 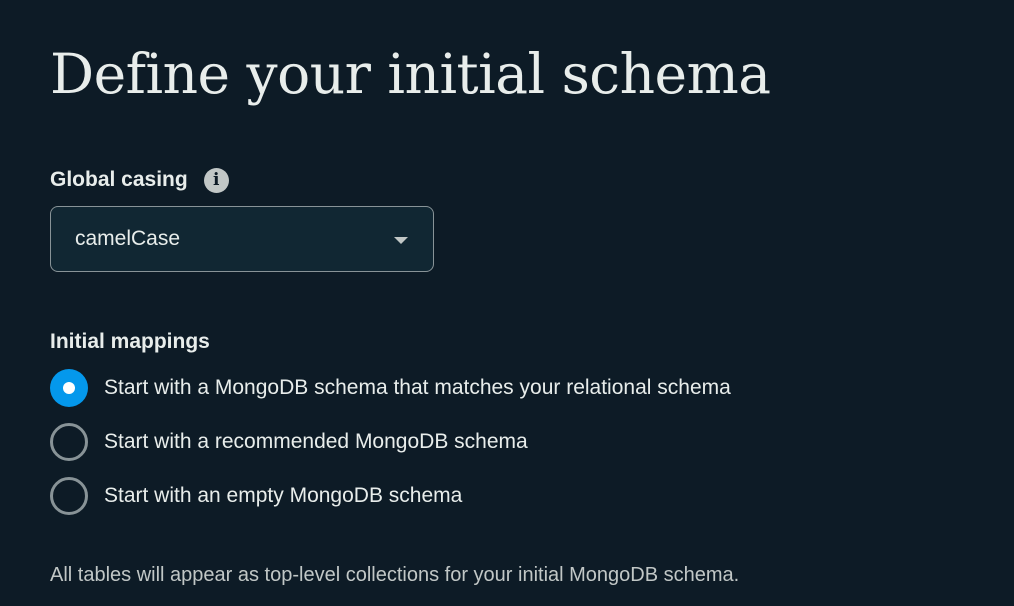 I want to click on global-casing-select: camelCase, so click(x=242, y=239).